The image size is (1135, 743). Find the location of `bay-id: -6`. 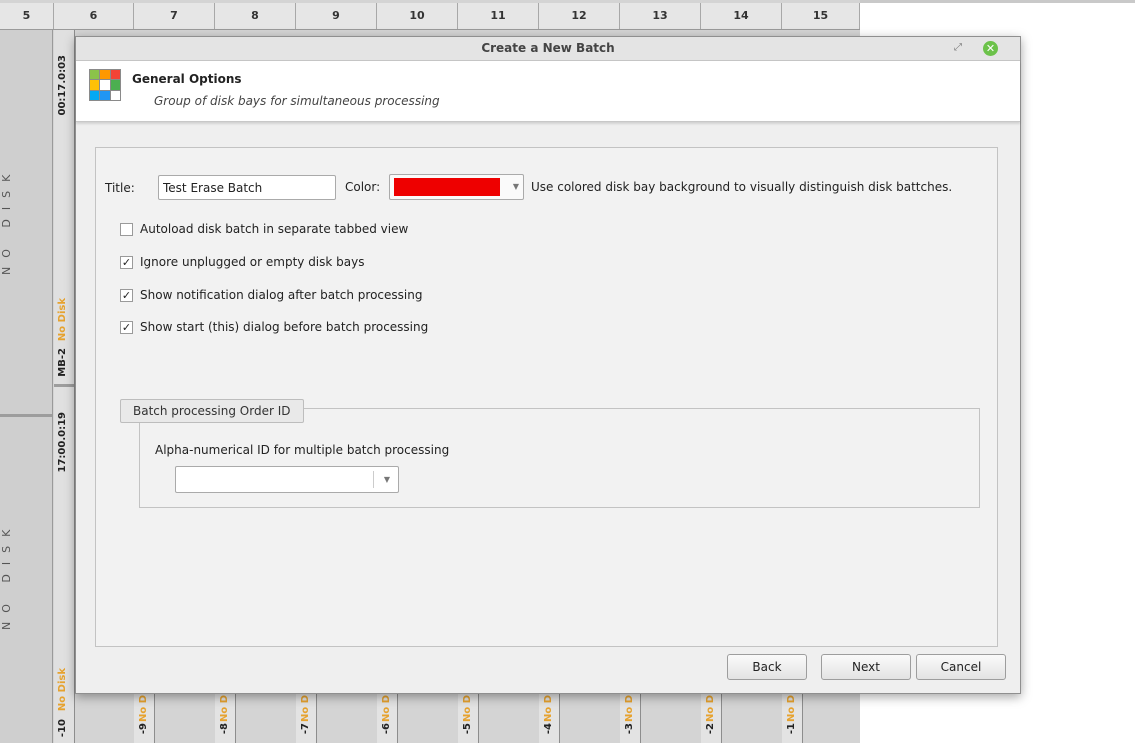

bay-id: -6 is located at coordinates (386, 729).